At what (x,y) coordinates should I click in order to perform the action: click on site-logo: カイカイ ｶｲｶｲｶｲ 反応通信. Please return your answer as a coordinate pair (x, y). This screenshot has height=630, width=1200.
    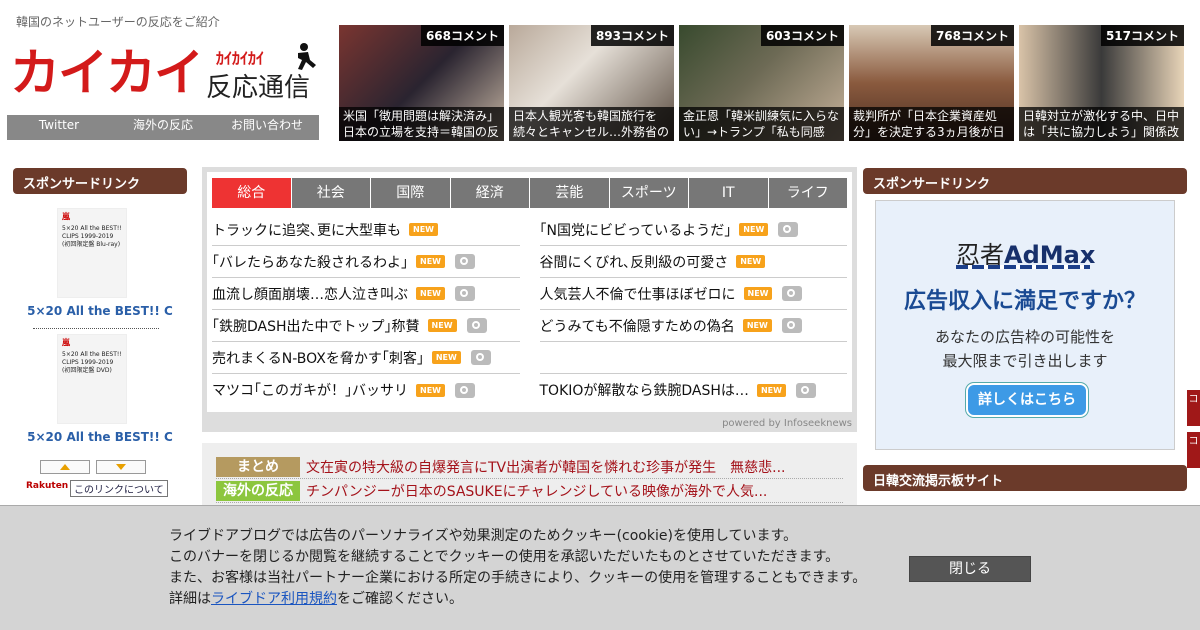
    Looking at the image, I should click on (165, 73).